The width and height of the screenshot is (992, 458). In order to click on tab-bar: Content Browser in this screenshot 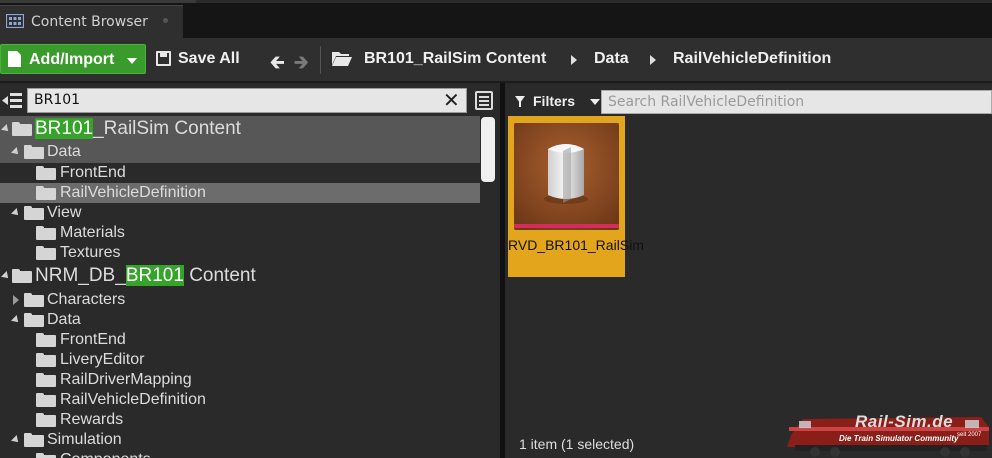, I will do `click(496, 19)`.